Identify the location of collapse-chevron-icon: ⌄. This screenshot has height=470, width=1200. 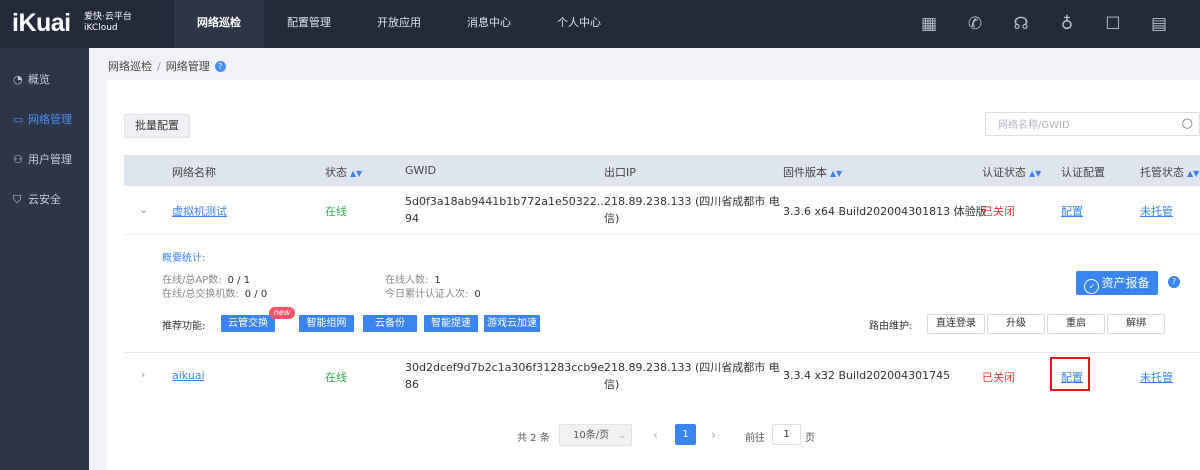
(143, 209).